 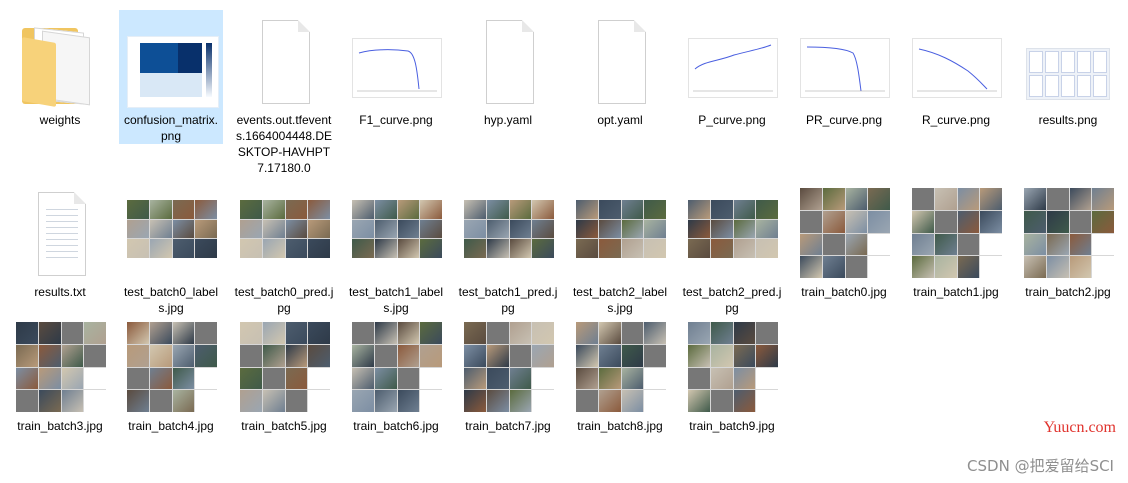 I want to click on file-item-train-batch6: train_batch6.jpg, so click(x=396, y=375).